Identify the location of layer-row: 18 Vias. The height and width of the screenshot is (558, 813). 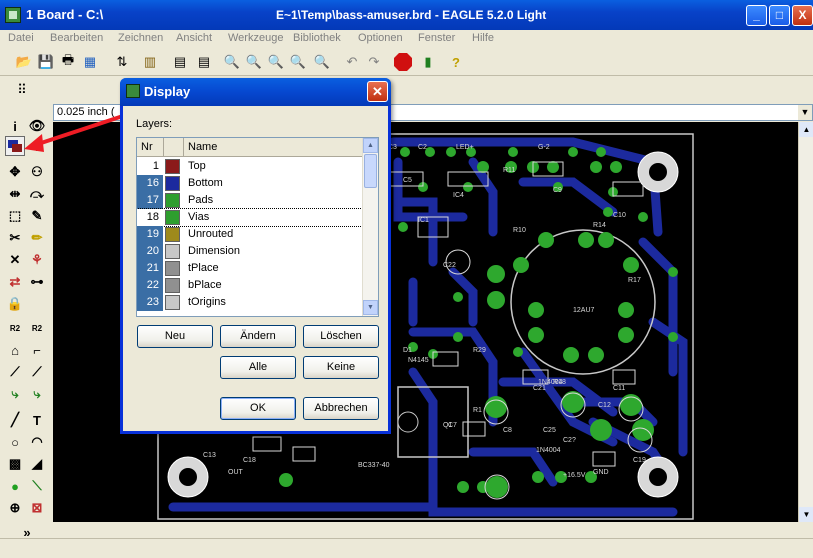
(251, 217).